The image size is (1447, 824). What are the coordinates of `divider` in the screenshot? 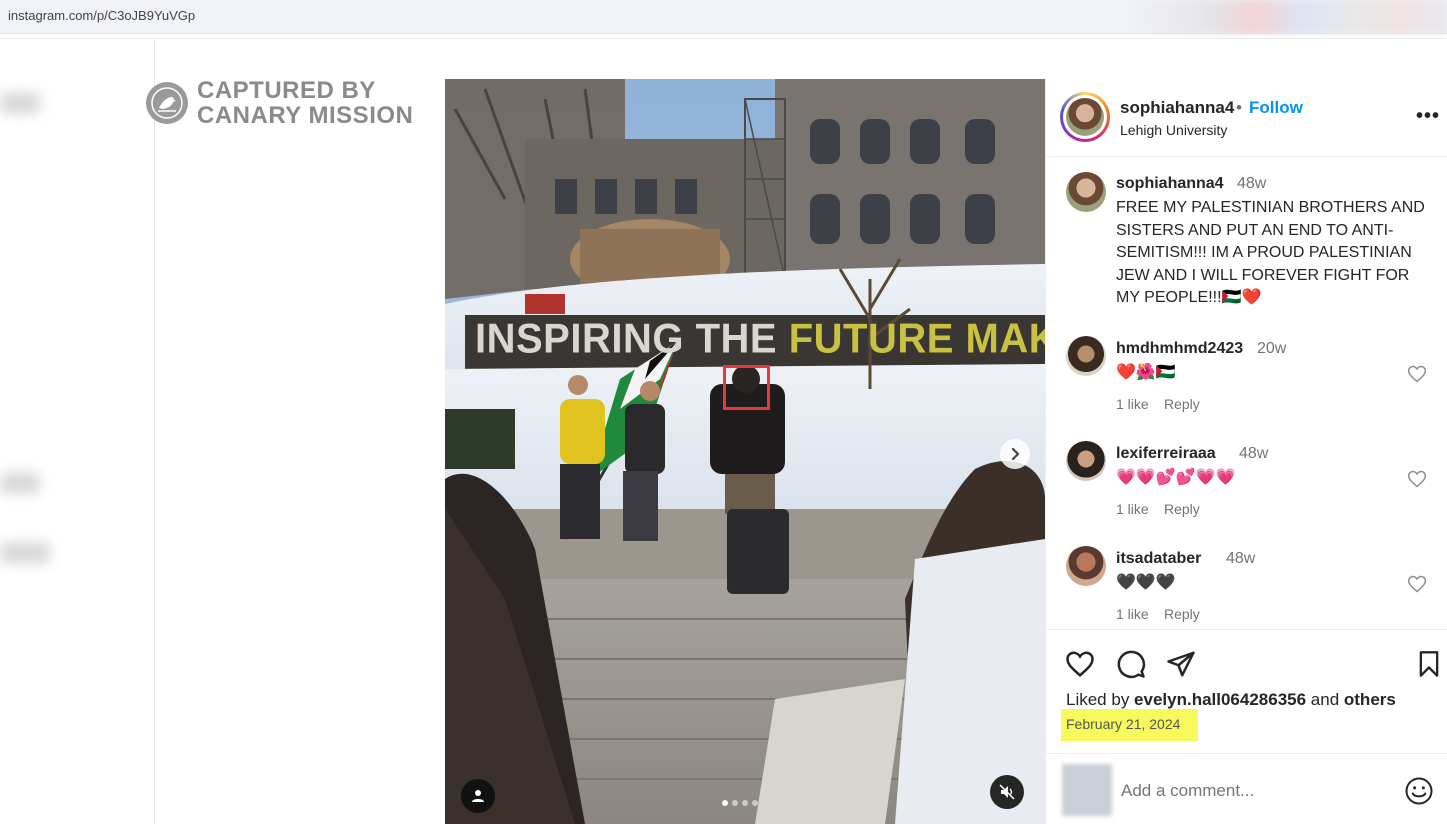 It's located at (723, 38).